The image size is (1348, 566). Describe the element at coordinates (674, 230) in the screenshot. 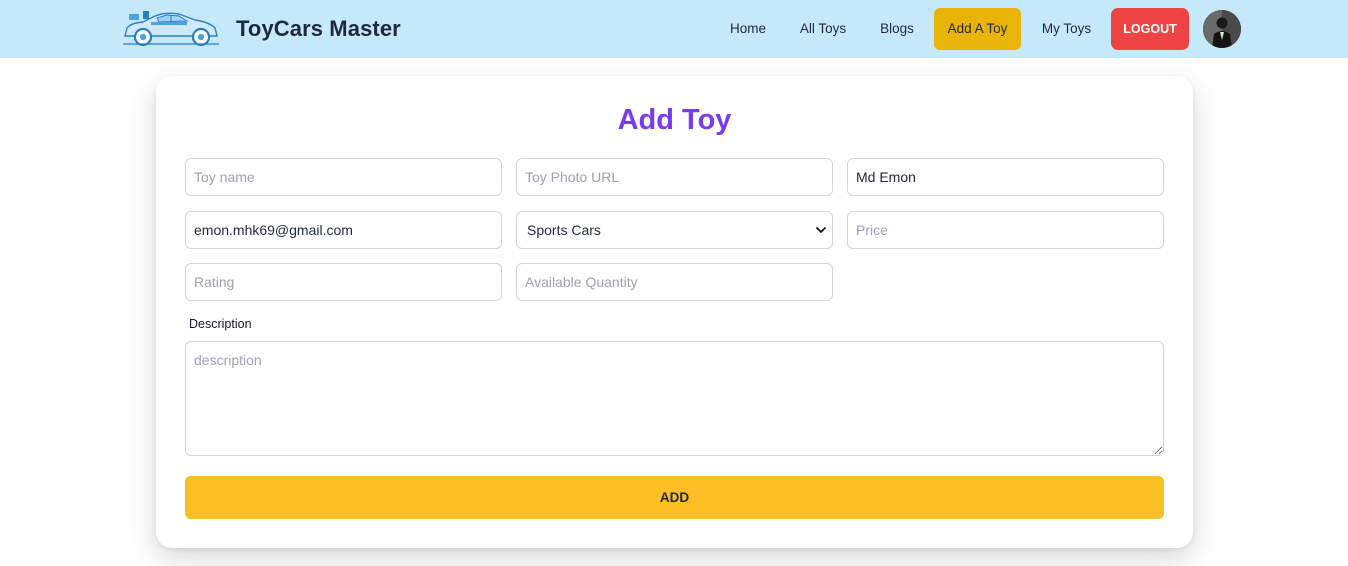

I see `category-select: Sports Cars` at that location.